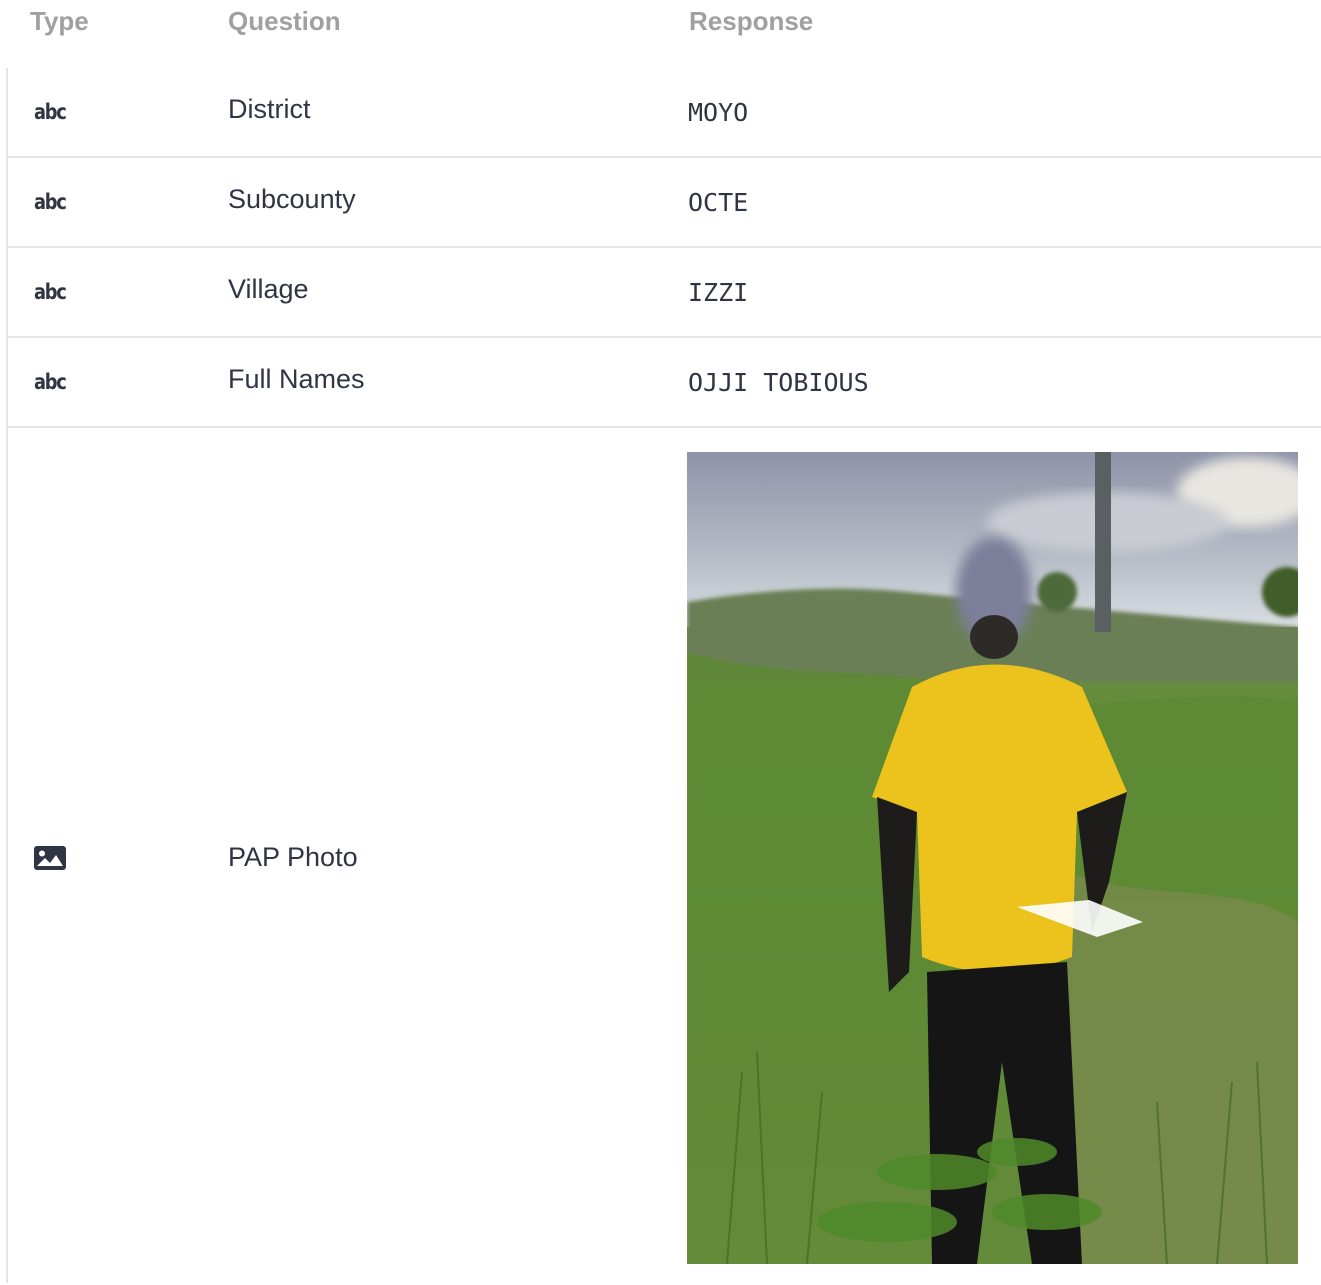  What do you see at coordinates (293, 857) in the screenshot?
I see `question-label: PAP Photo` at bounding box center [293, 857].